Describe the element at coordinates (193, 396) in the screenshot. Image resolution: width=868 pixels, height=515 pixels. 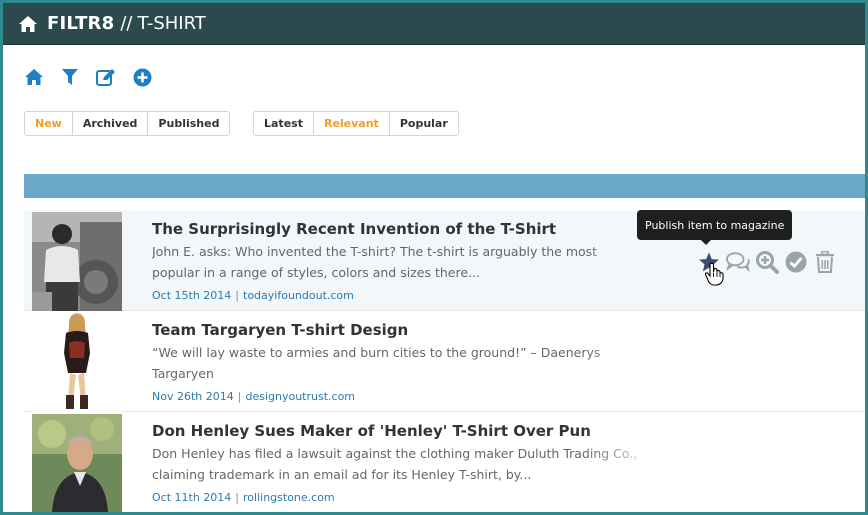
I see `article-date: Nov 26th 2014` at that location.